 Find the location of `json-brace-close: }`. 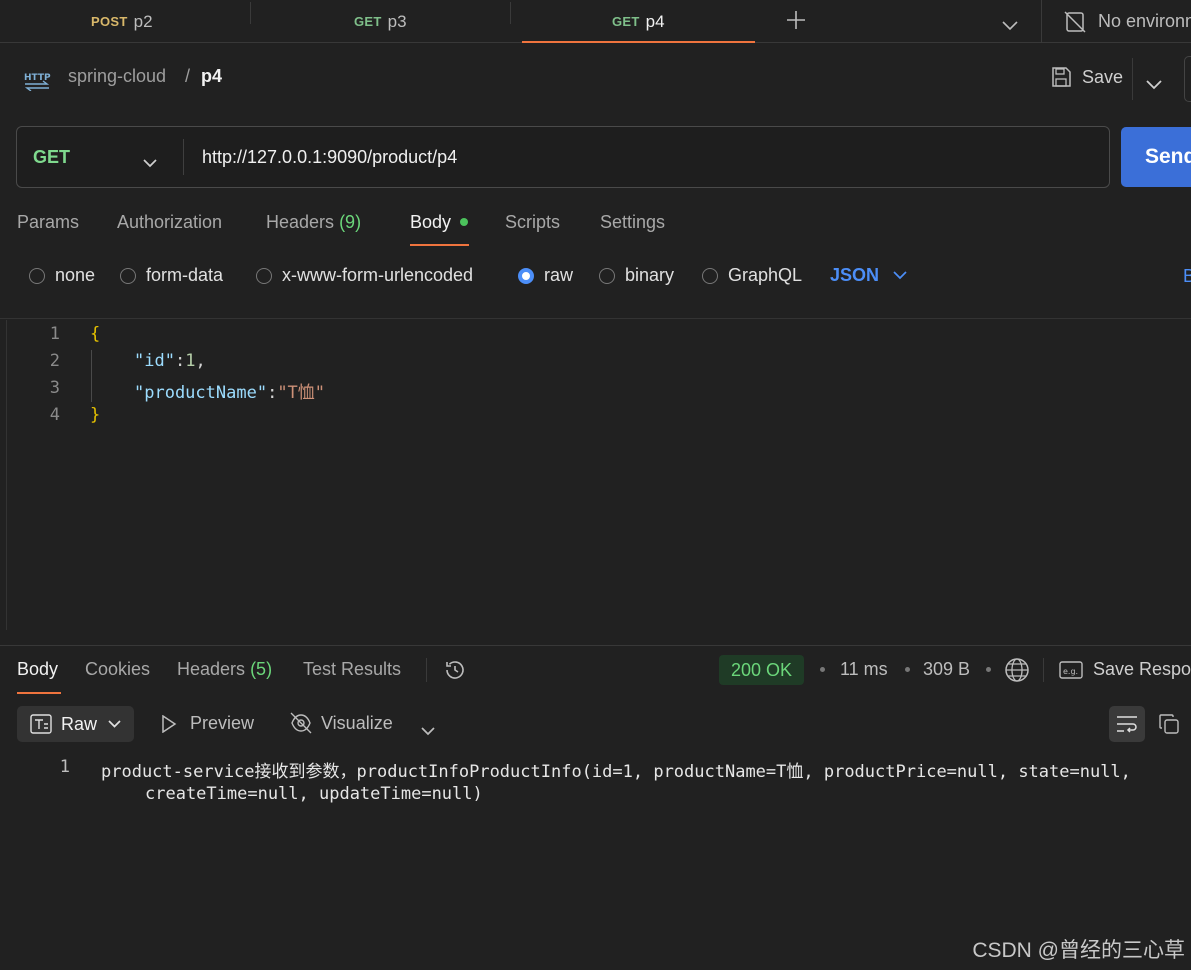

json-brace-close: } is located at coordinates (95, 415).